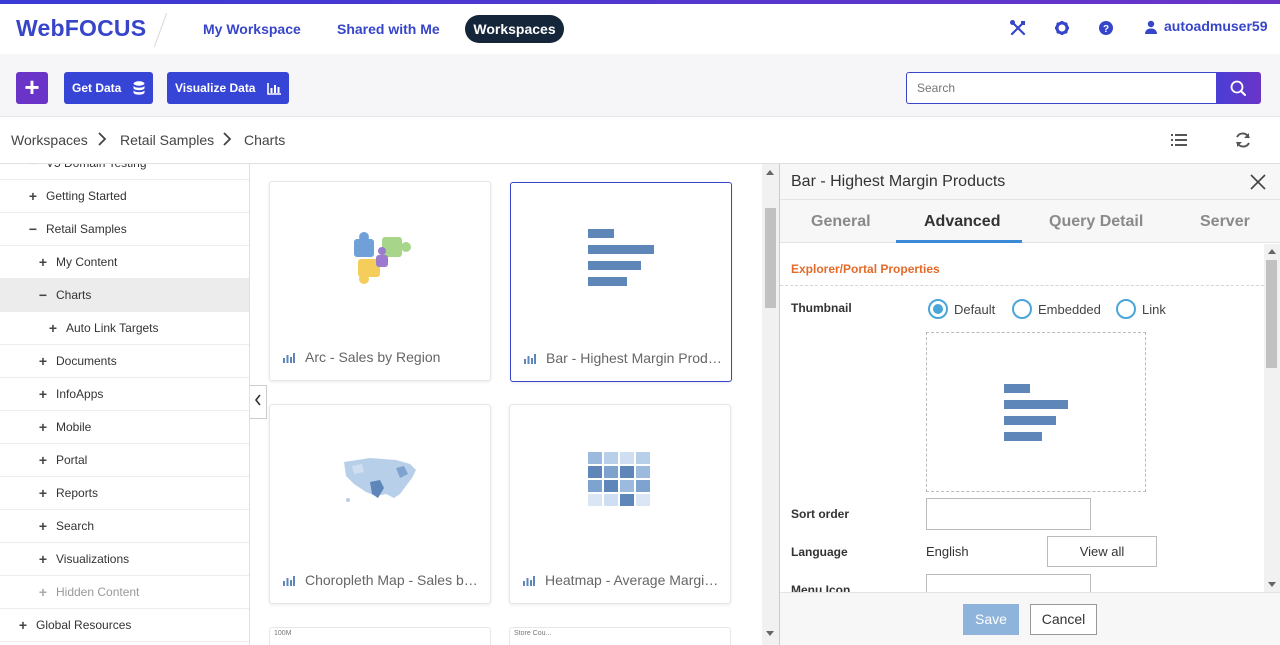  What do you see at coordinates (1096, 222) in the screenshot?
I see `tab-query-detail: Query Detail` at bounding box center [1096, 222].